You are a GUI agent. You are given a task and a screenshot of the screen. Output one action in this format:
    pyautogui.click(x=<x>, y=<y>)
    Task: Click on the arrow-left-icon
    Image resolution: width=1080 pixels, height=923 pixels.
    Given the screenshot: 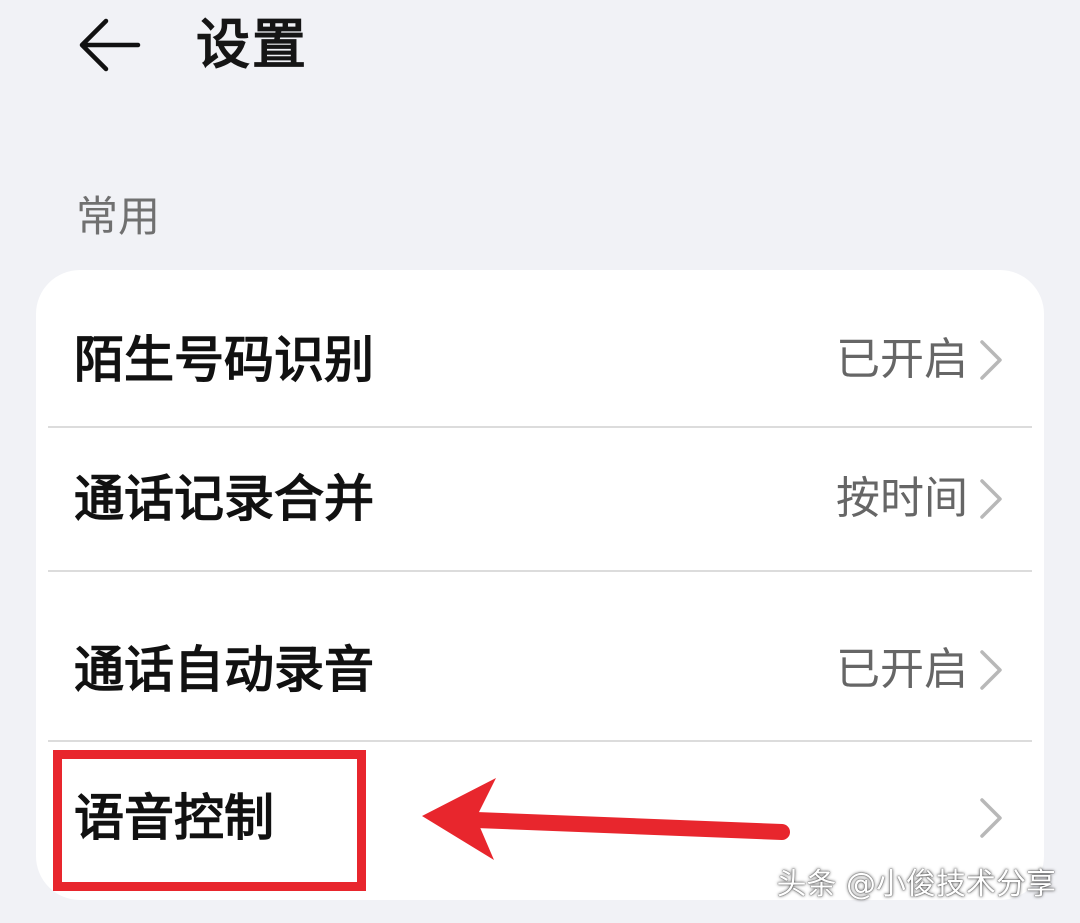 What is the action you would take?
    pyautogui.click(x=110, y=45)
    